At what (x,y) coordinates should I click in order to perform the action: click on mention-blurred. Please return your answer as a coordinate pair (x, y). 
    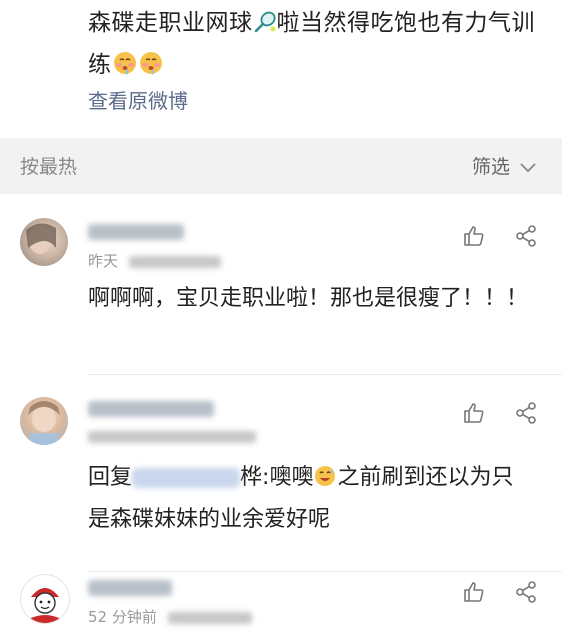
    Looking at the image, I should click on (186, 478).